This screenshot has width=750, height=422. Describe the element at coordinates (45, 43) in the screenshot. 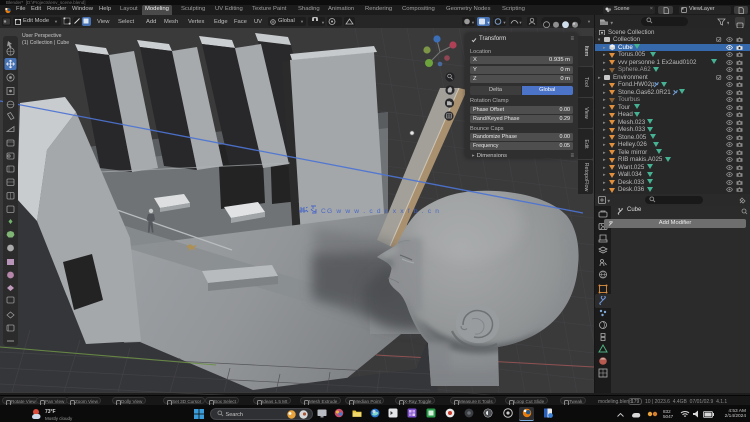

I see `svg-text: (1) Collection | Cube` at that location.